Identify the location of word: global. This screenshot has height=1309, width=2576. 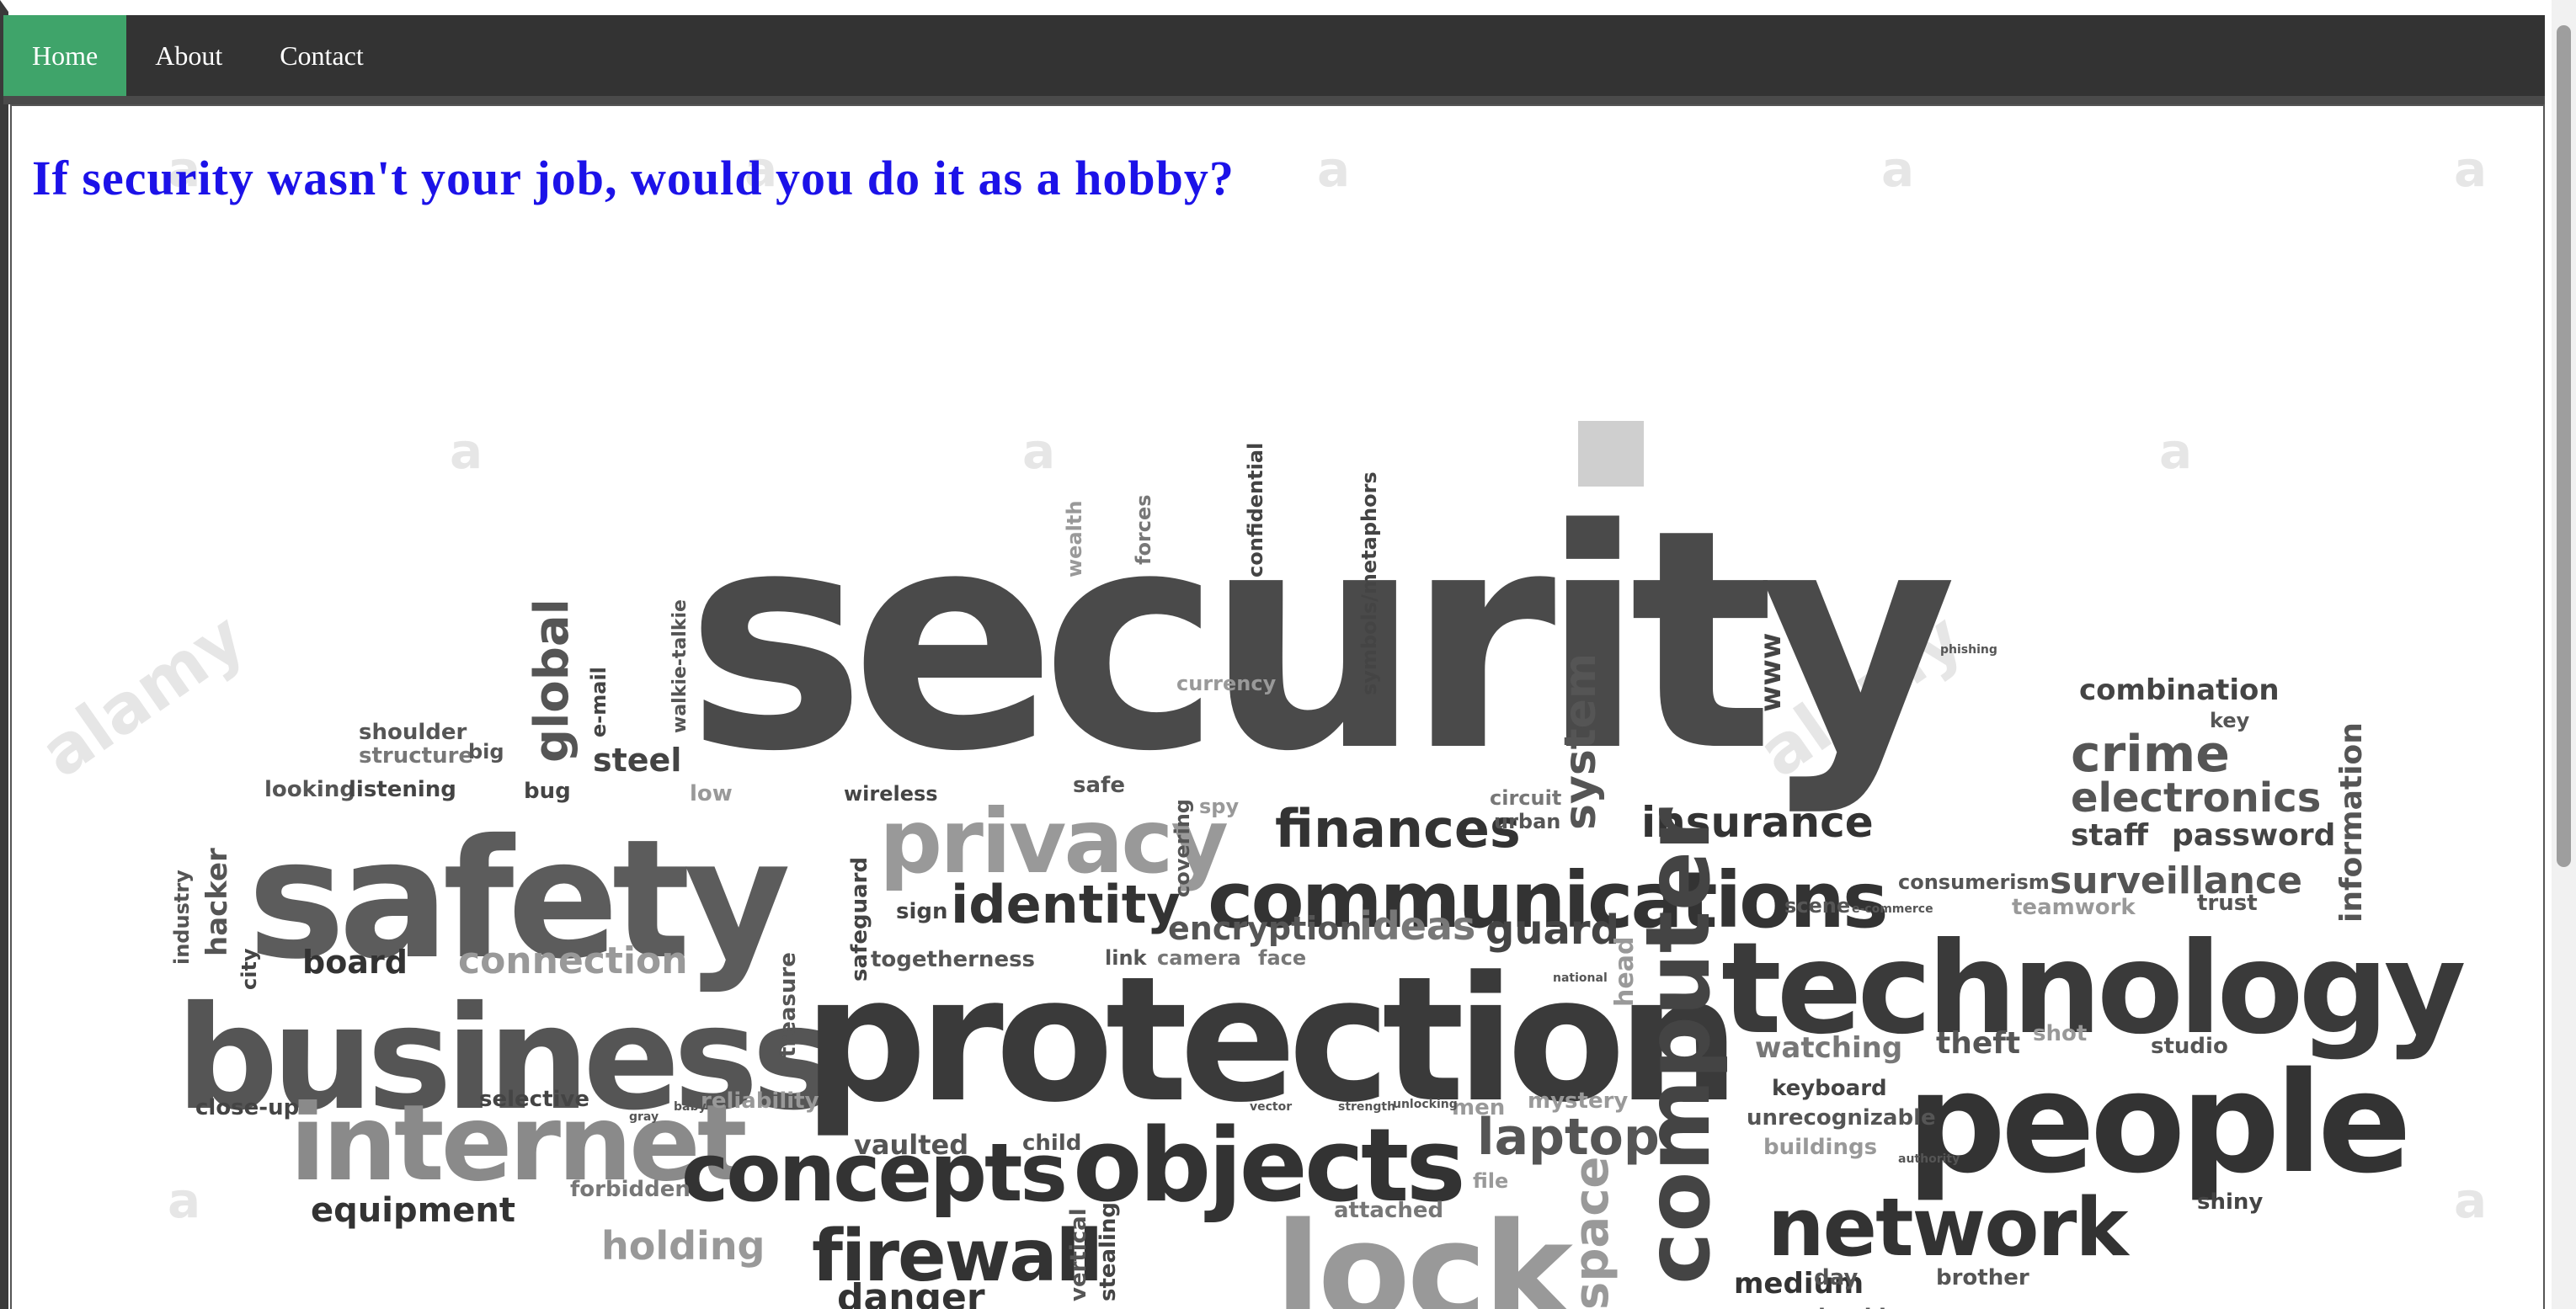
(552, 681).